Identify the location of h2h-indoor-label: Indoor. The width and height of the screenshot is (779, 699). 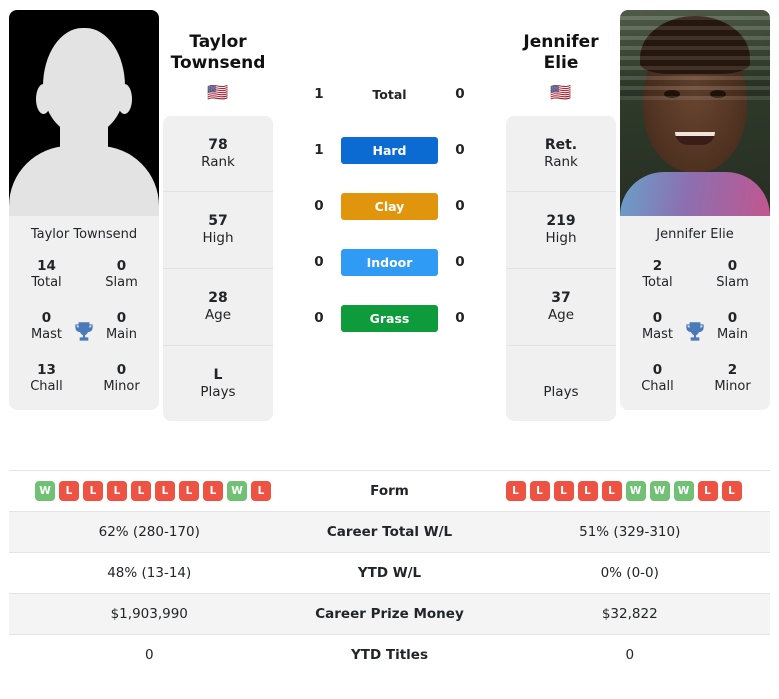
(389, 262).